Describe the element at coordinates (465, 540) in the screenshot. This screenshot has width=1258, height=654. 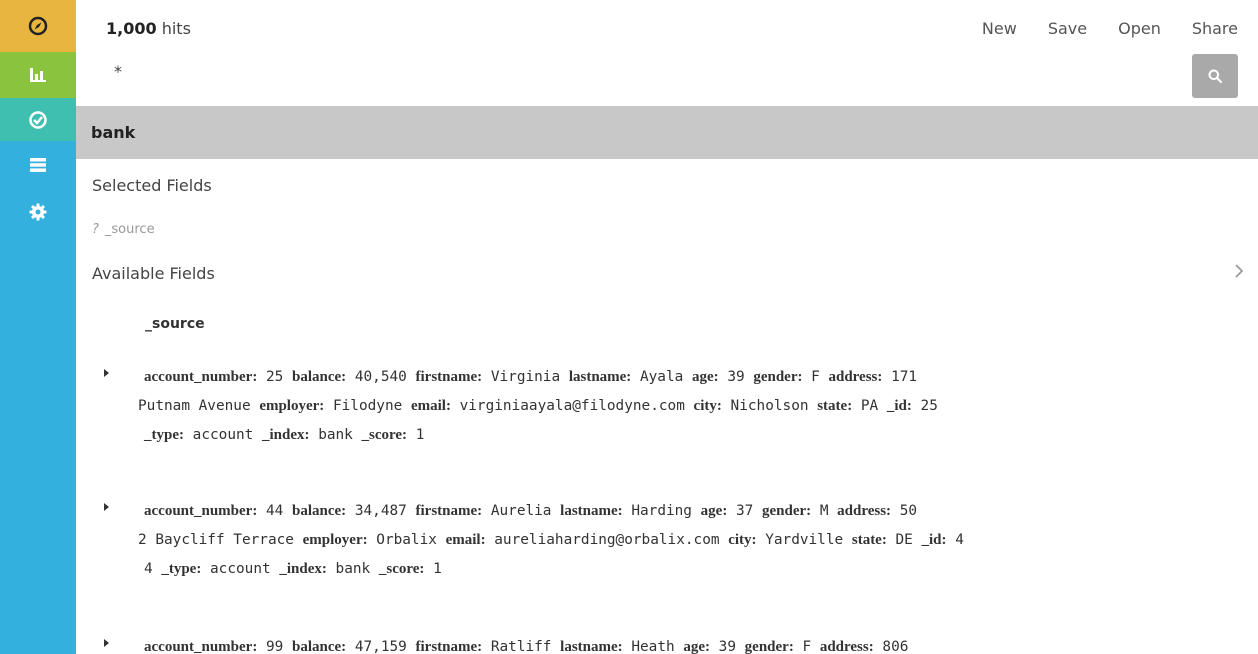
I see `field-key: email:` at that location.